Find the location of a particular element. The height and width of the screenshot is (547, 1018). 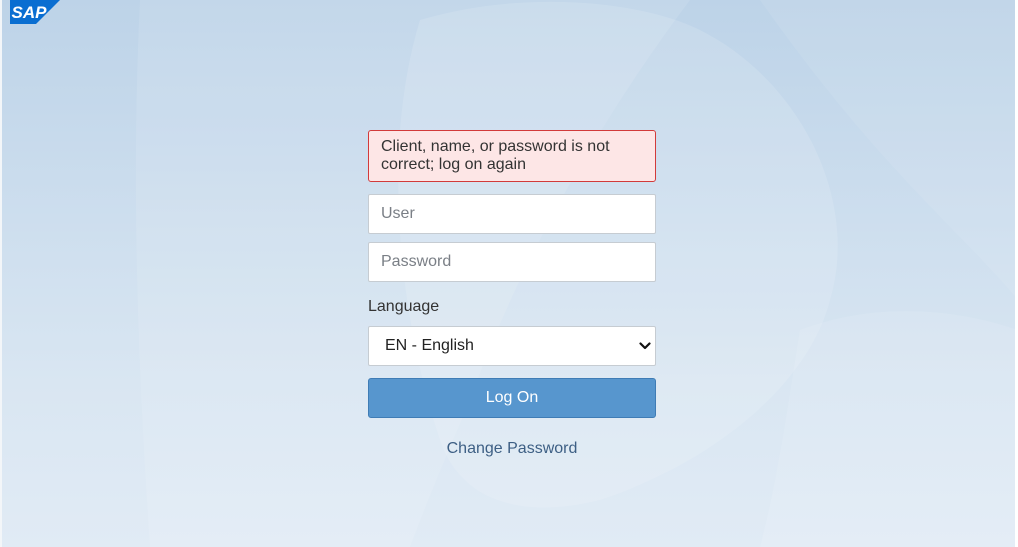

log-on-button: Log On is located at coordinates (512, 398).